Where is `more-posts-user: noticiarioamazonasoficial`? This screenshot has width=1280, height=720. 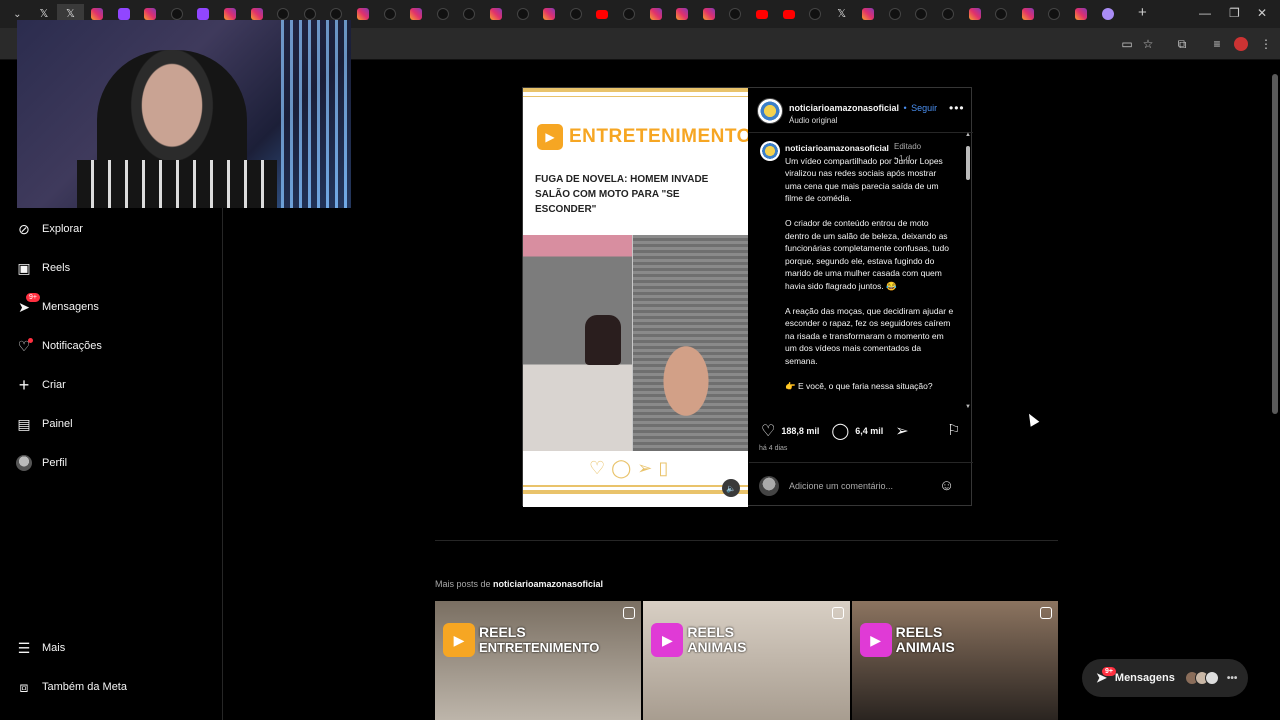
more-posts-user: noticiarioamazonasoficial is located at coordinates (548, 584).